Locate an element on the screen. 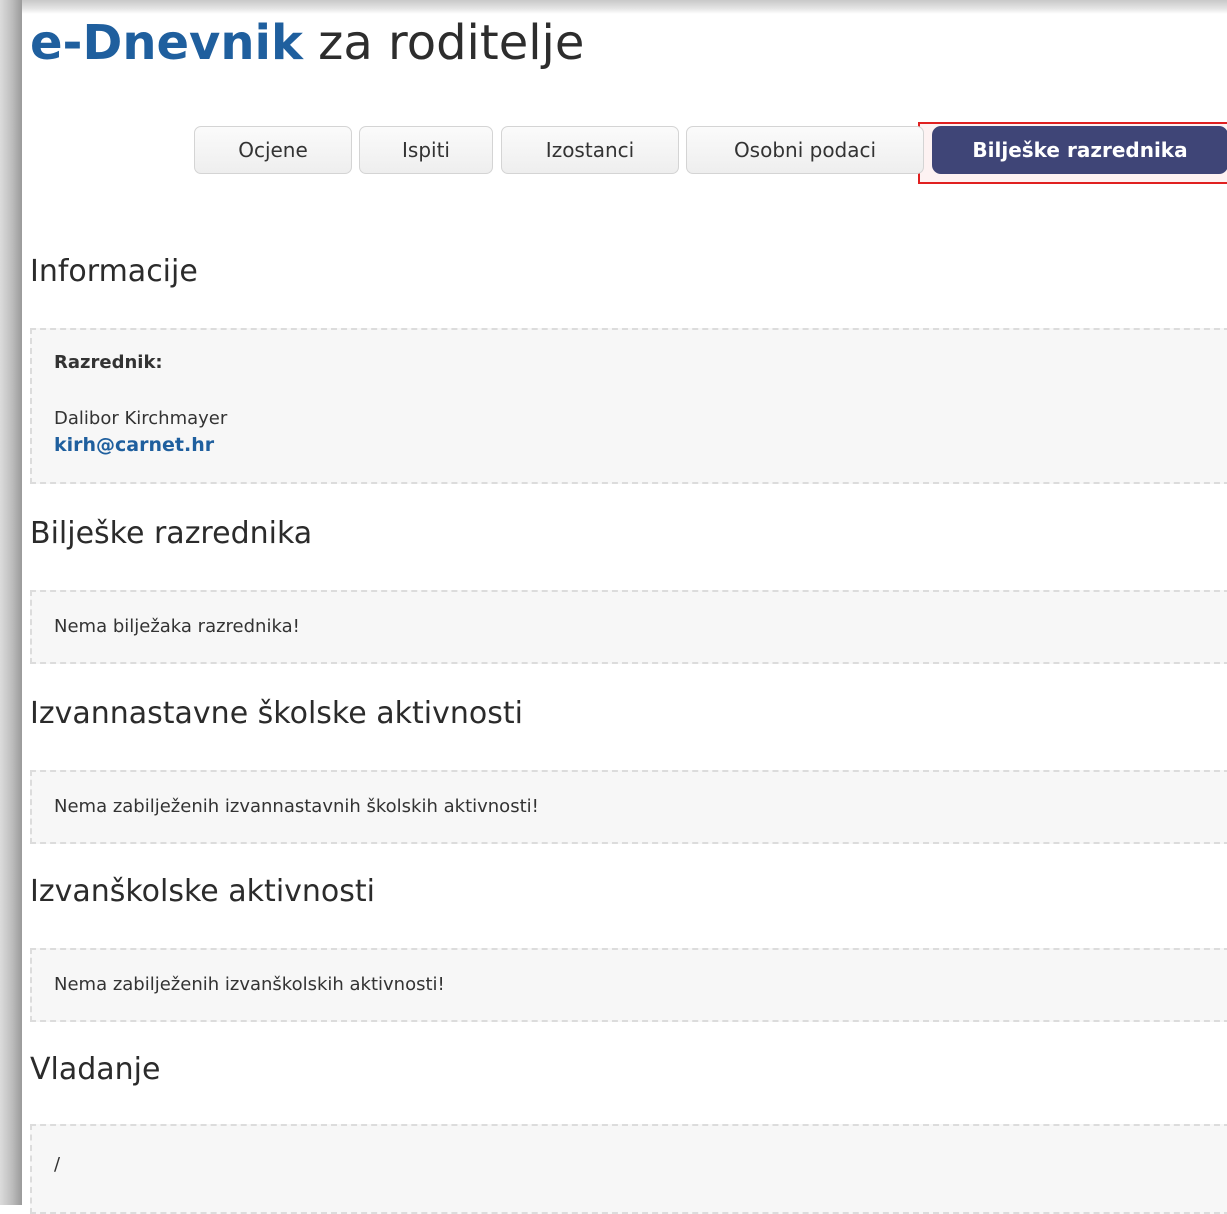 The image size is (1227, 1214). tab-osobni-podaci: Osobni podaci is located at coordinates (805, 150).